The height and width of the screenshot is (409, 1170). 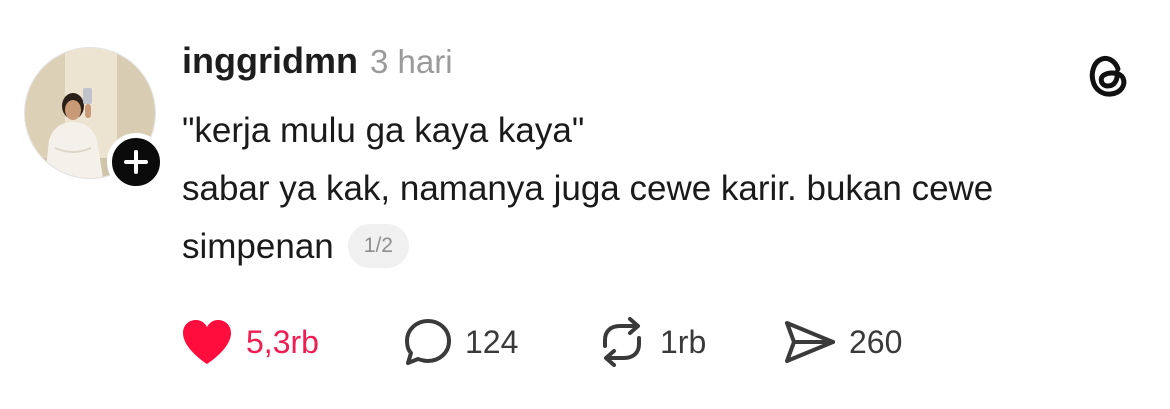 What do you see at coordinates (383, 130) in the screenshot?
I see `post-quote-line: "kerja mulu ga kaya kaya"` at bounding box center [383, 130].